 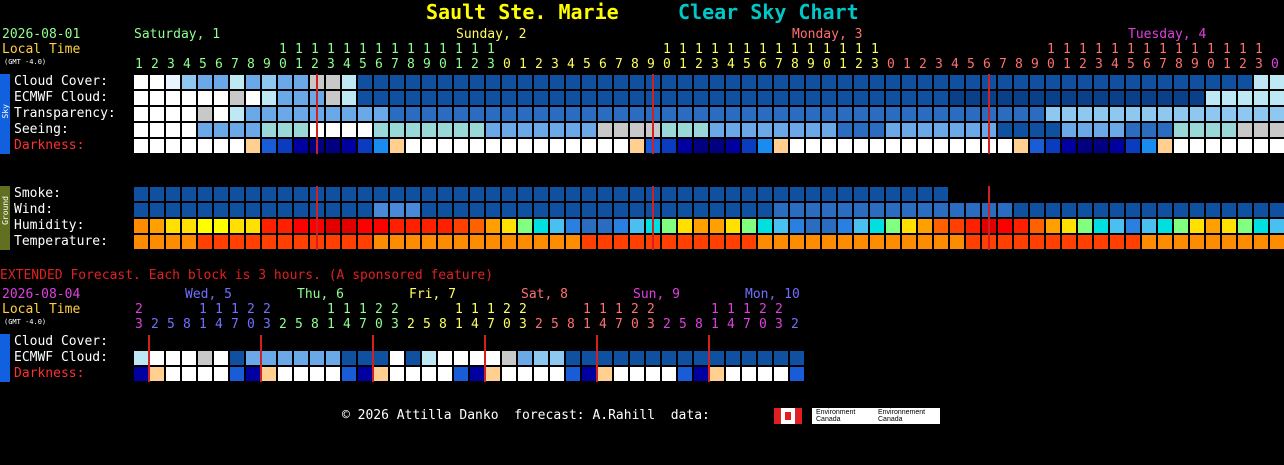 What do you see at coordinates (459, 64) in the screenshot?
I see `hour-ones: 1` at bounding box center [459, 64].